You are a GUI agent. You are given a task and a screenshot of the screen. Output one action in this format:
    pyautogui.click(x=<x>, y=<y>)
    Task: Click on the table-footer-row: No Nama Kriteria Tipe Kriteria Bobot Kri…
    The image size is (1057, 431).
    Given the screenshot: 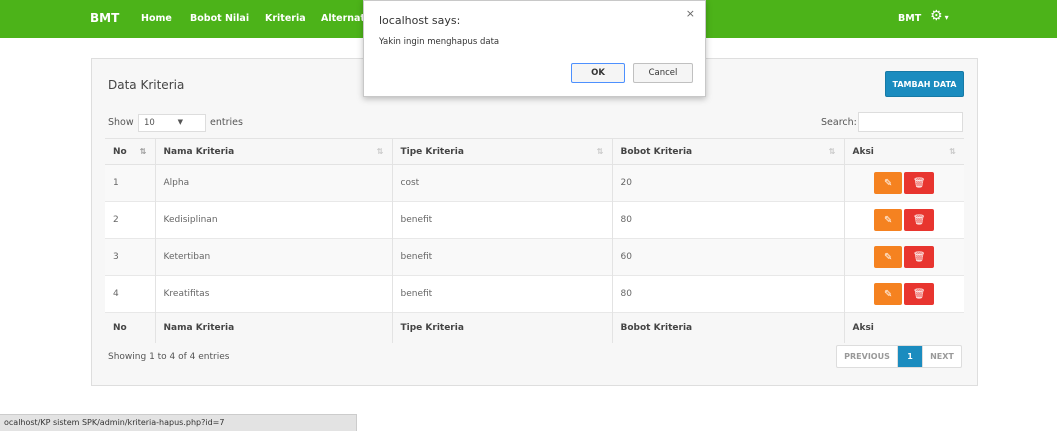 What is the action you would take?
    pyautogui.click(x=534, y=327)
    